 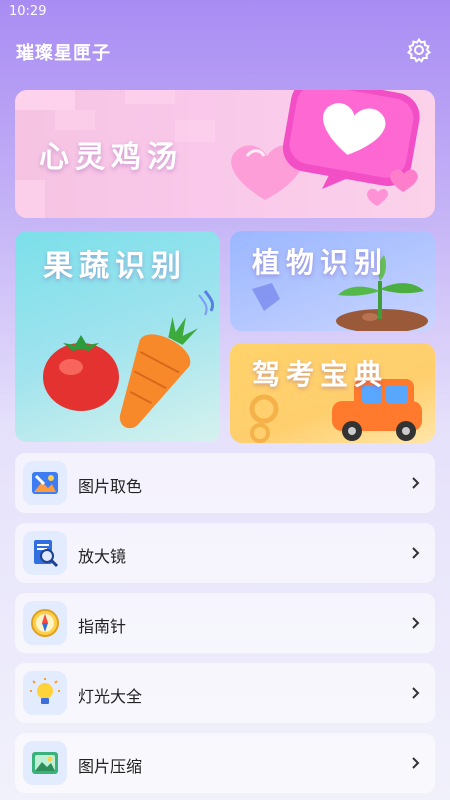 What do you see at coordinates (115, 266) in the screenshot?
I see `card-fruit-title: 果蔬识别` at bounding box center [115, 266].